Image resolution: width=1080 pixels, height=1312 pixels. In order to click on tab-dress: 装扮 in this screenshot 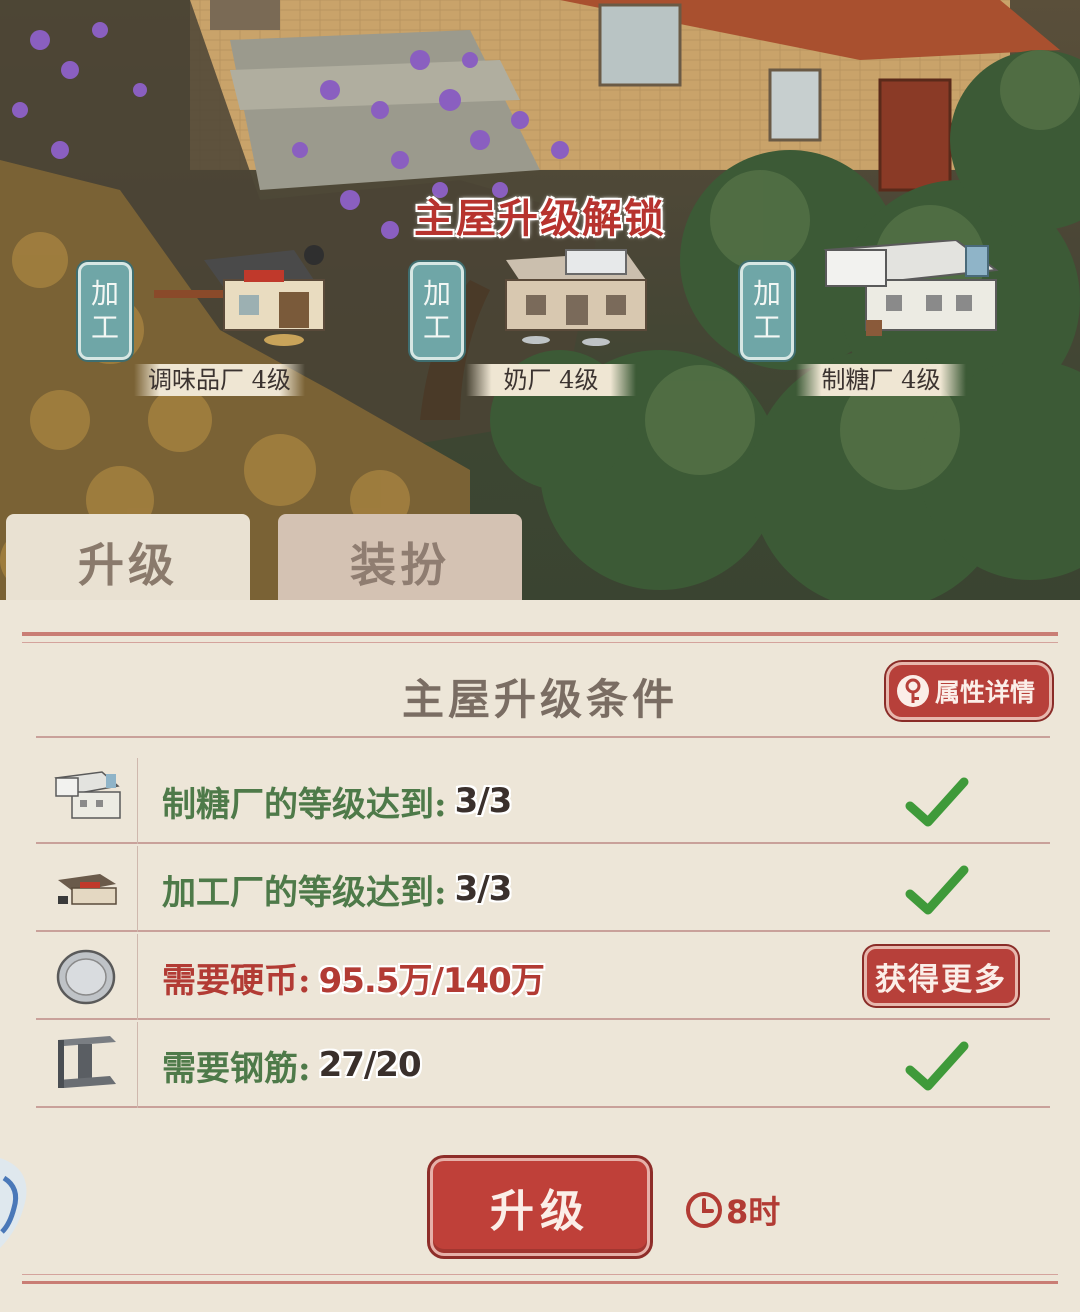, I will do `click(400, 562)`.